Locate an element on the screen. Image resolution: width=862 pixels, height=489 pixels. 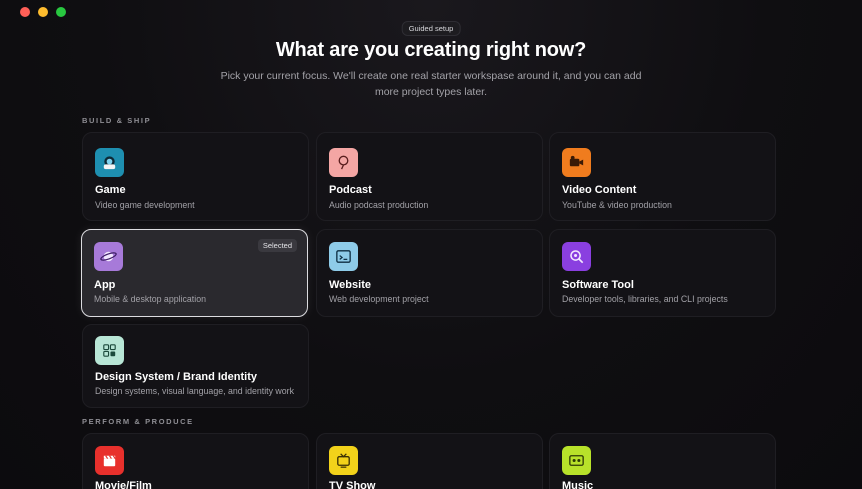
close-window-button is located at coordinates (25, 12).